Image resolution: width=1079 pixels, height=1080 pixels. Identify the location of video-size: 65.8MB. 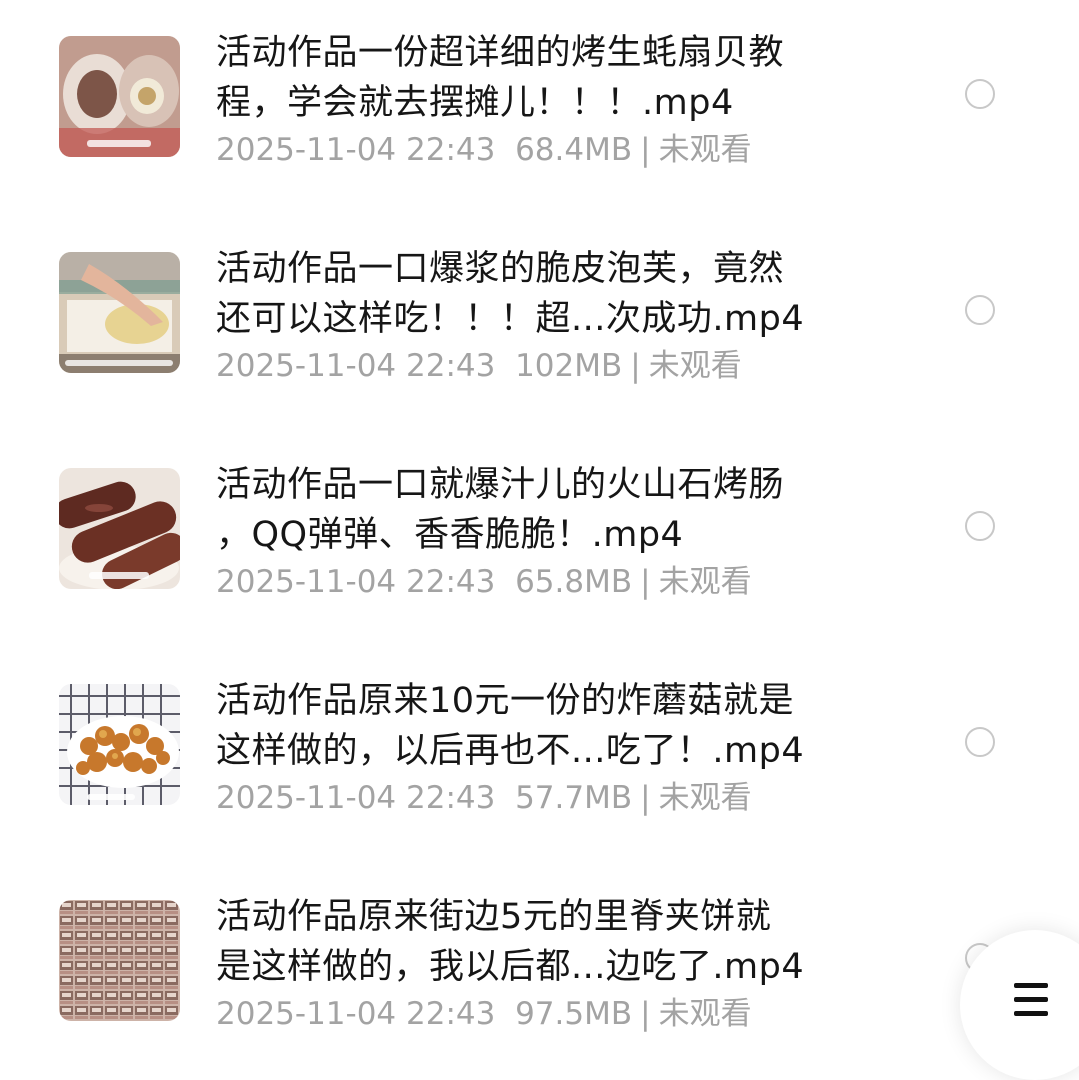
(574, 582).